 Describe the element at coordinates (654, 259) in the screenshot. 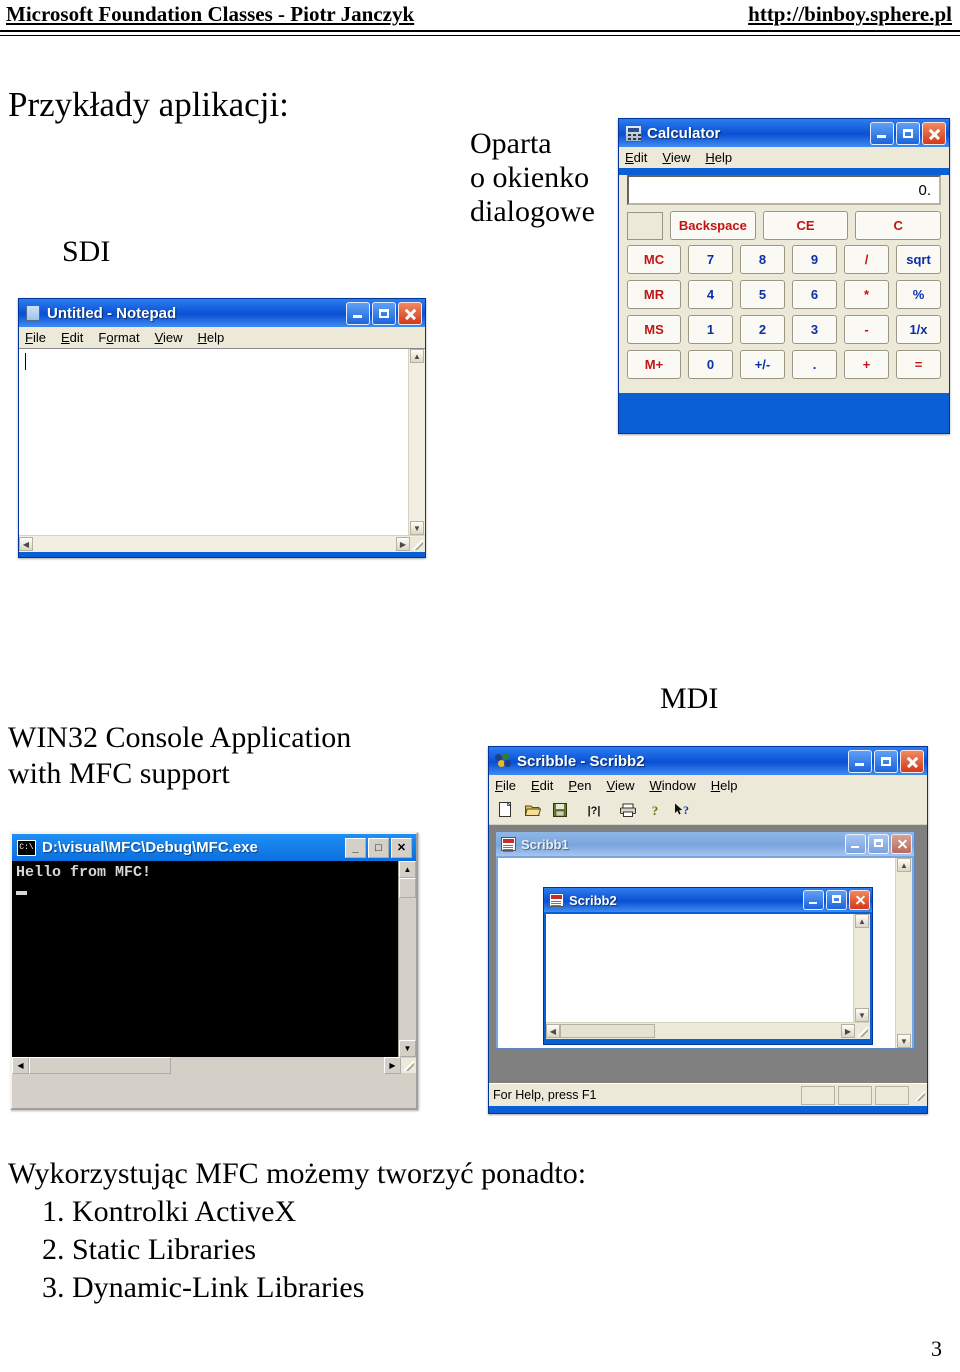

I see `mc-button: MC` at that location.